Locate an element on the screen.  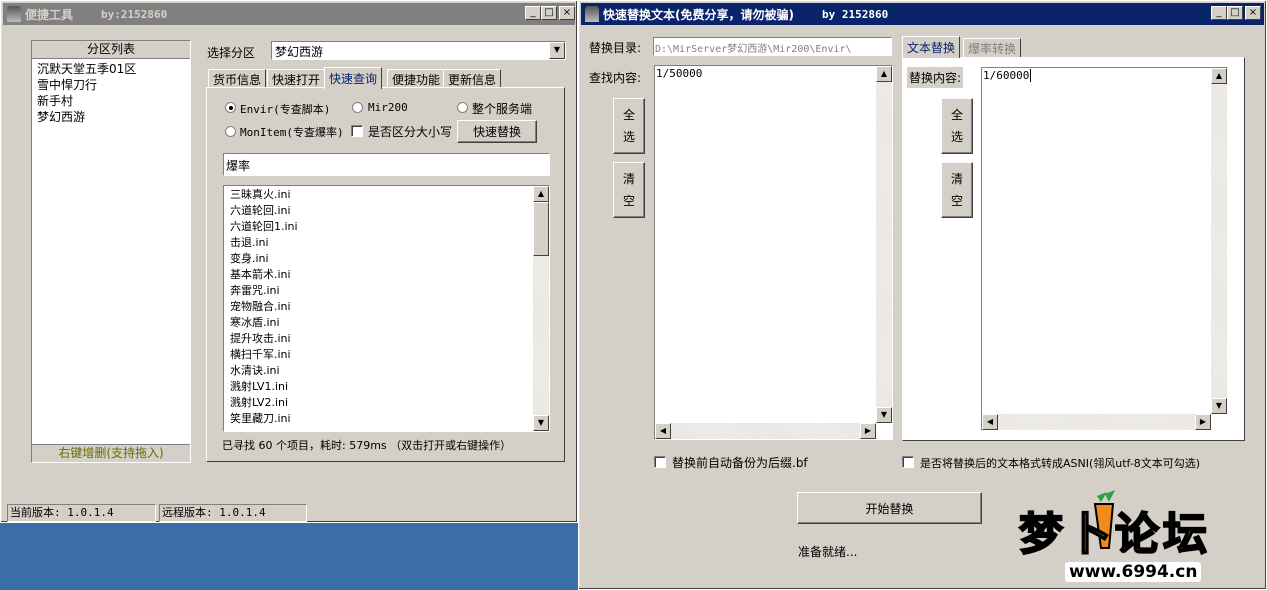
zone-list: 分区列表 沉默天堂五季01区 雪中悍刀行 新手村 梦幻西游 右键增删(支持拖入) is located at coordinates (111, 251).